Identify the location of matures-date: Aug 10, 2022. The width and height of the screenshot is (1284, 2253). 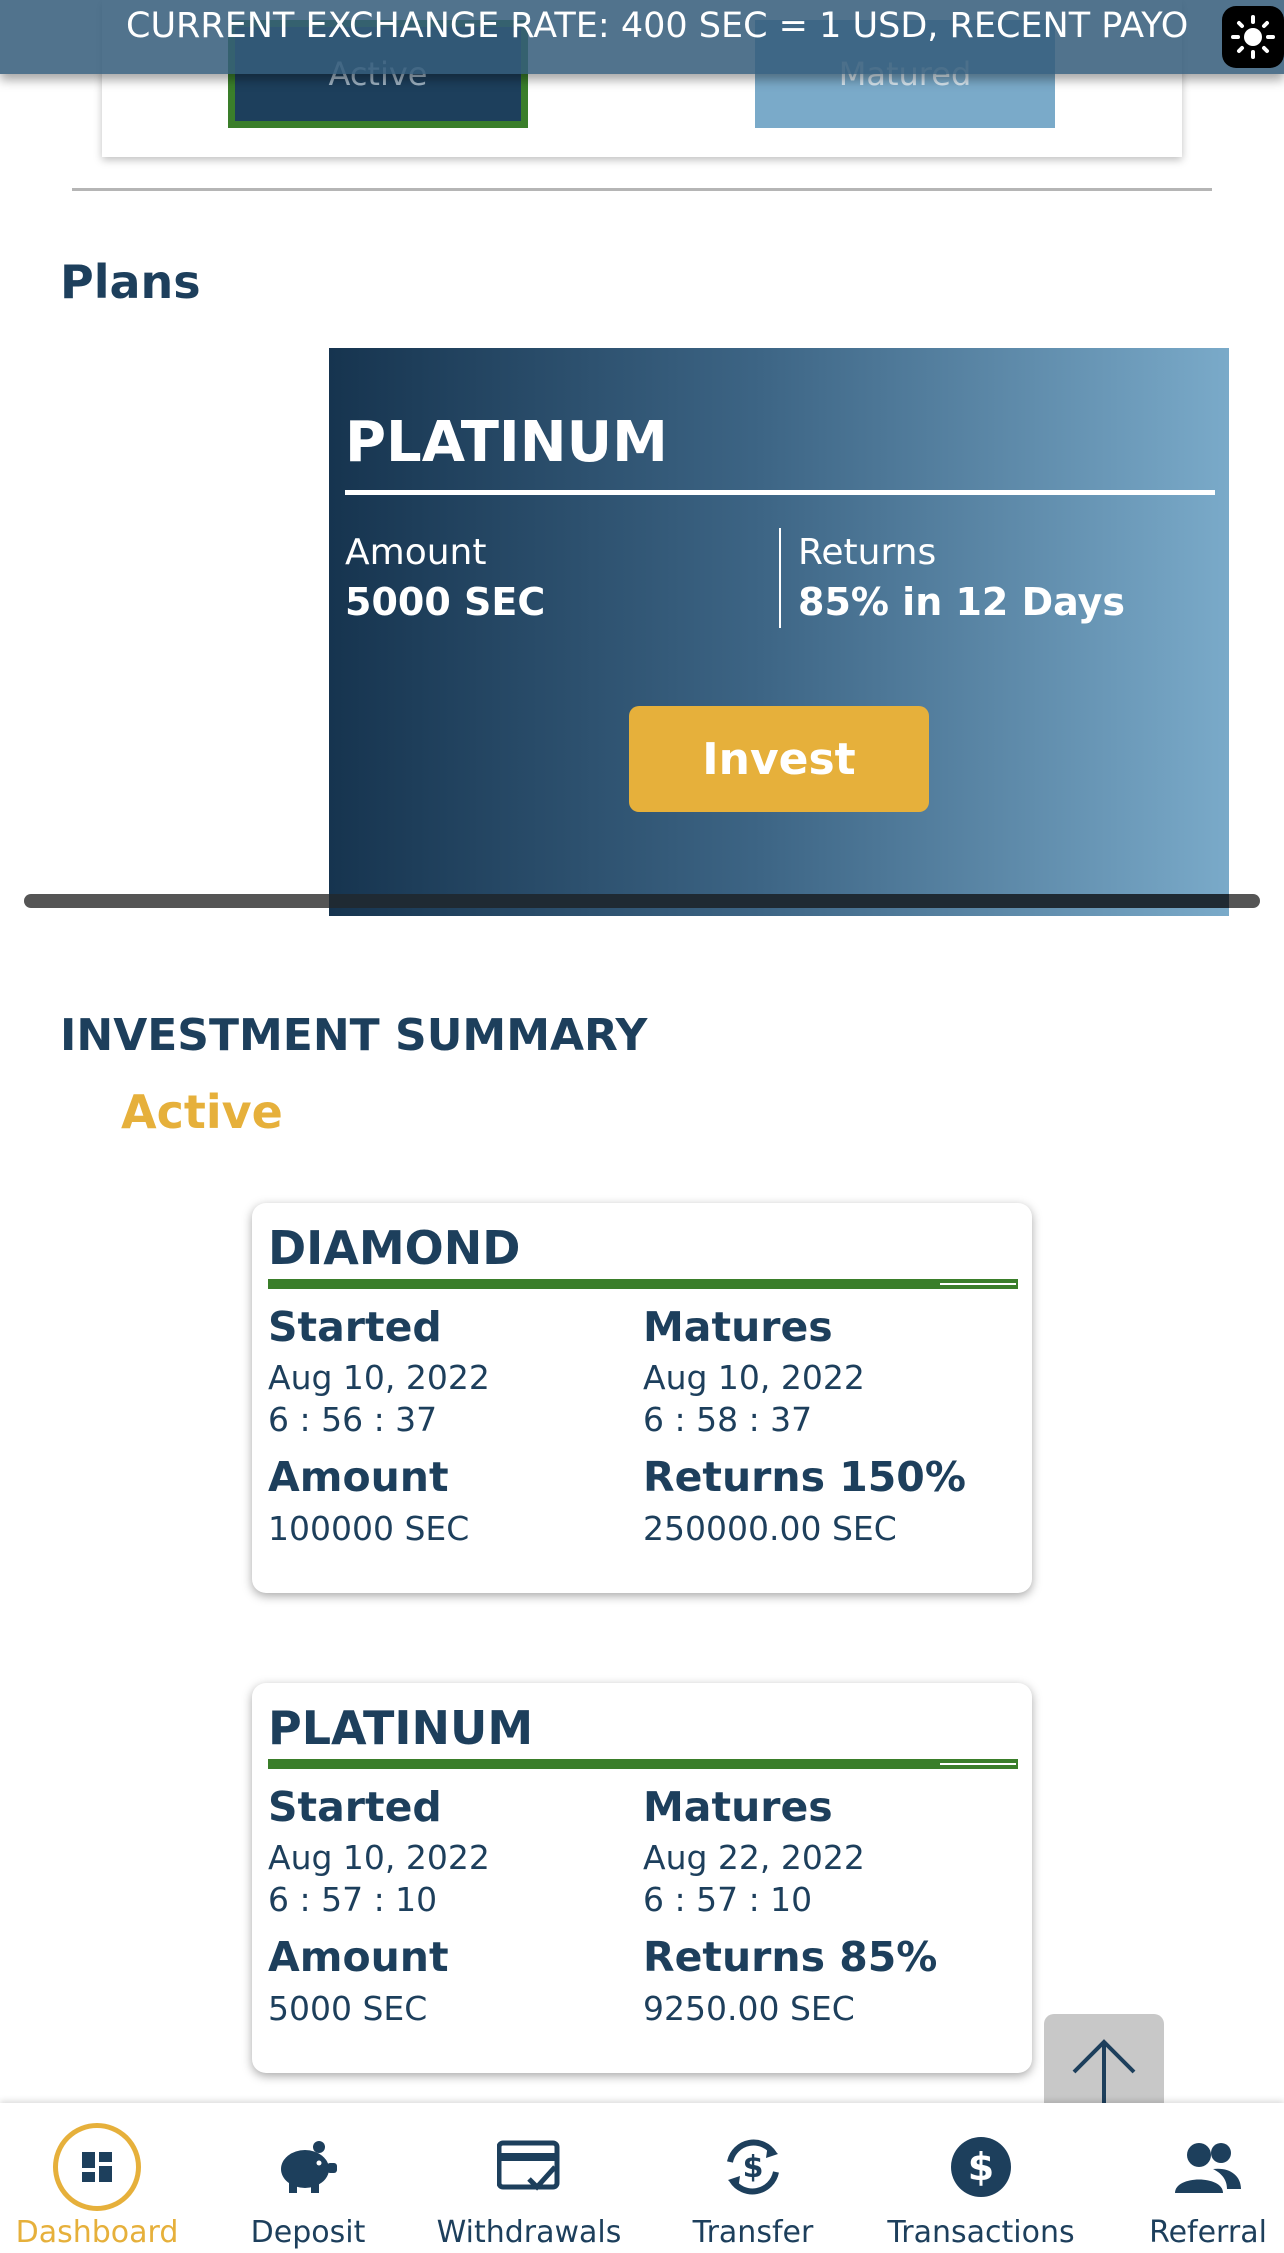
(754, 1377).